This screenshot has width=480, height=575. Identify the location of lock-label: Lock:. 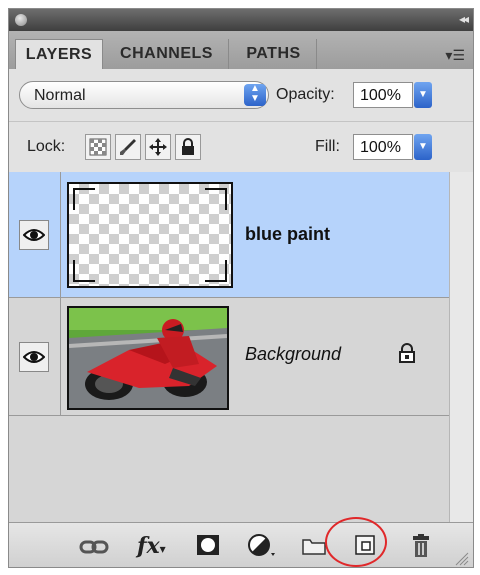
(46, 146).